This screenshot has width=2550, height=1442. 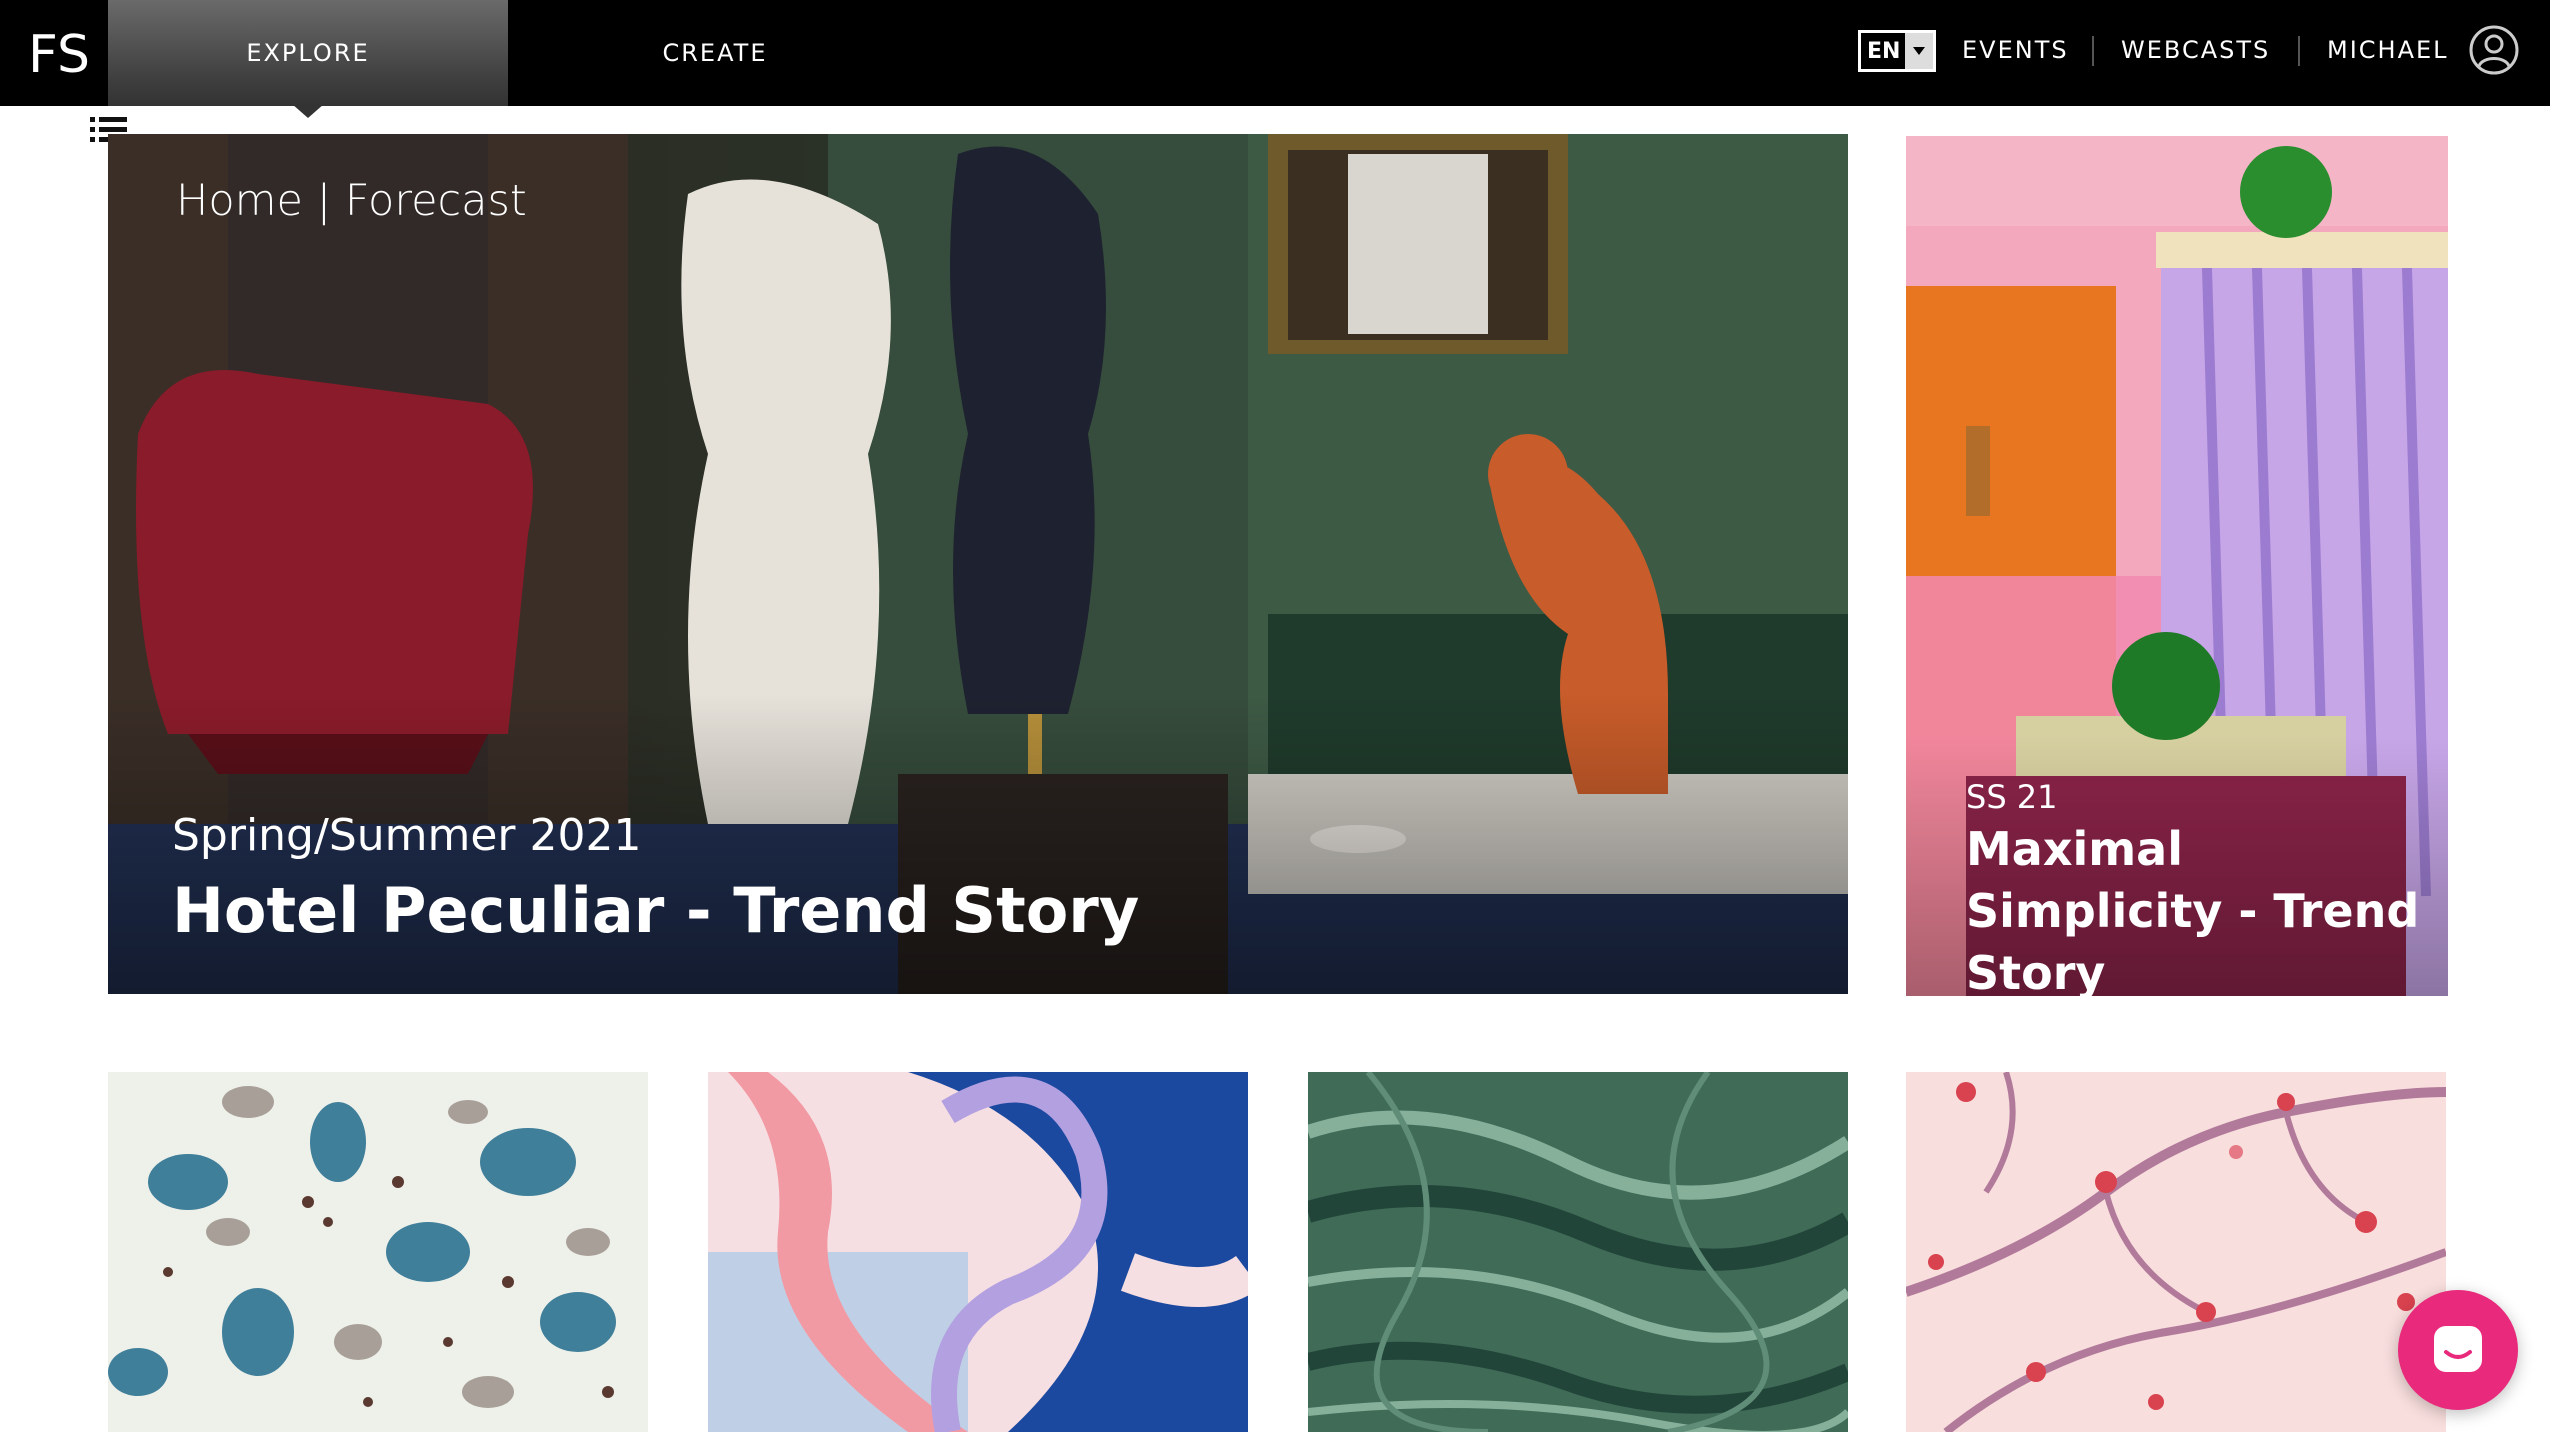 I want to click on side-card-title: Maximal Simplicity - Trend Story, so click(x=2201, y=907).